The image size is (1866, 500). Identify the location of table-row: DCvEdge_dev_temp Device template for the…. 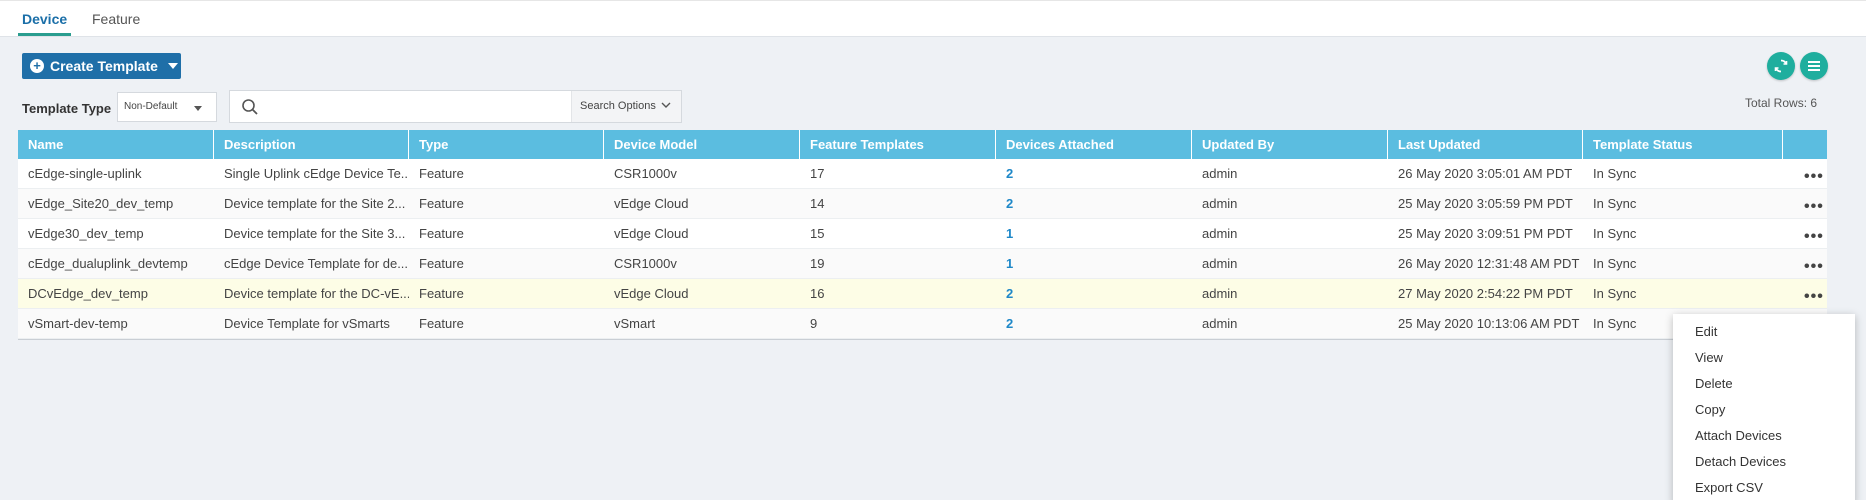
(922, 294).